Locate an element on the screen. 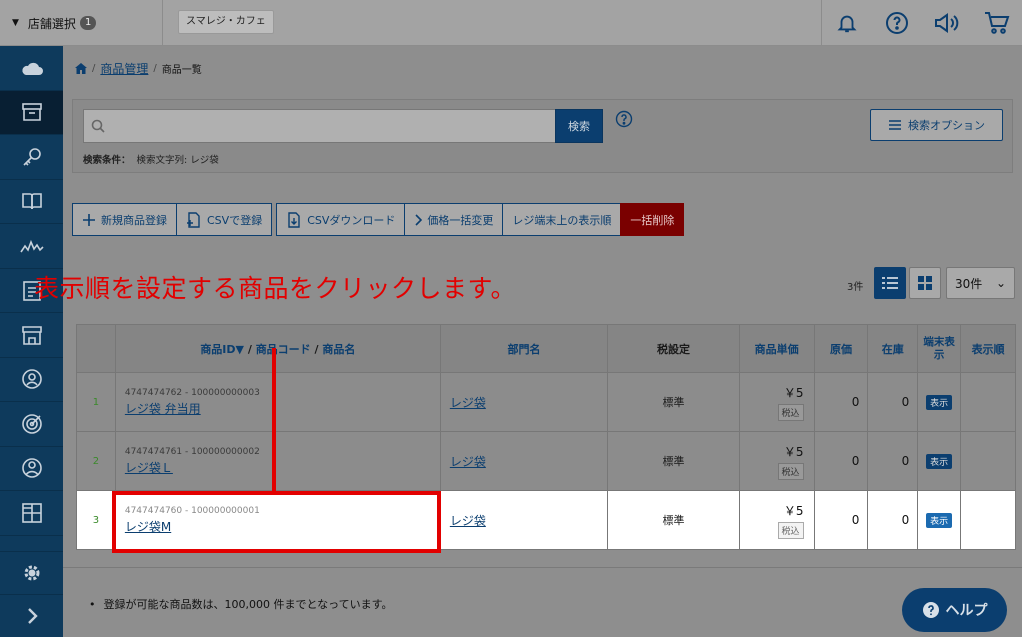 This screenshot has width=1022, height=637. csv-register-button: CSVで登録 is located at coordinates (224, 219).